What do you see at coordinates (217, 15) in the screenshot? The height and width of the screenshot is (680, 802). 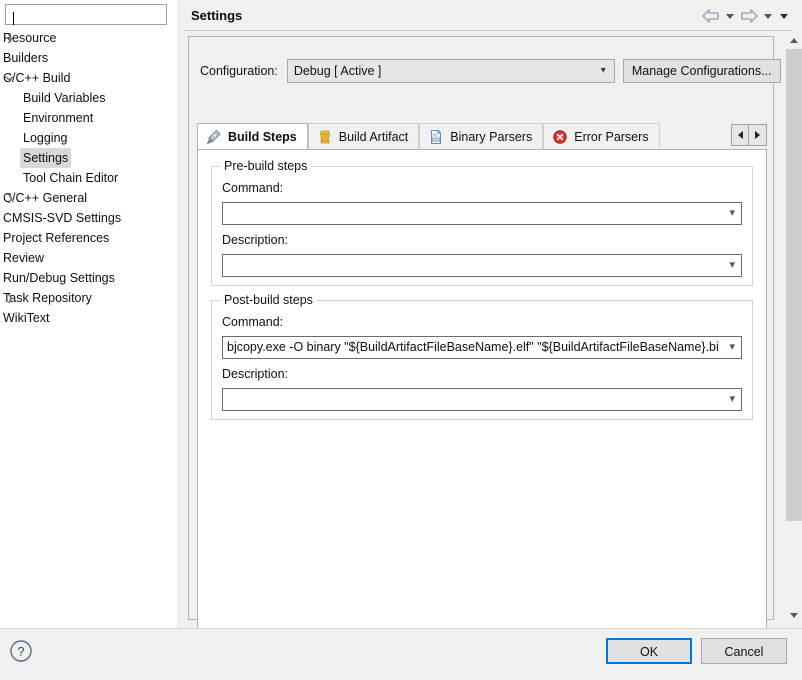 I see `page-title: Settings` at bounding box center [217, 15].